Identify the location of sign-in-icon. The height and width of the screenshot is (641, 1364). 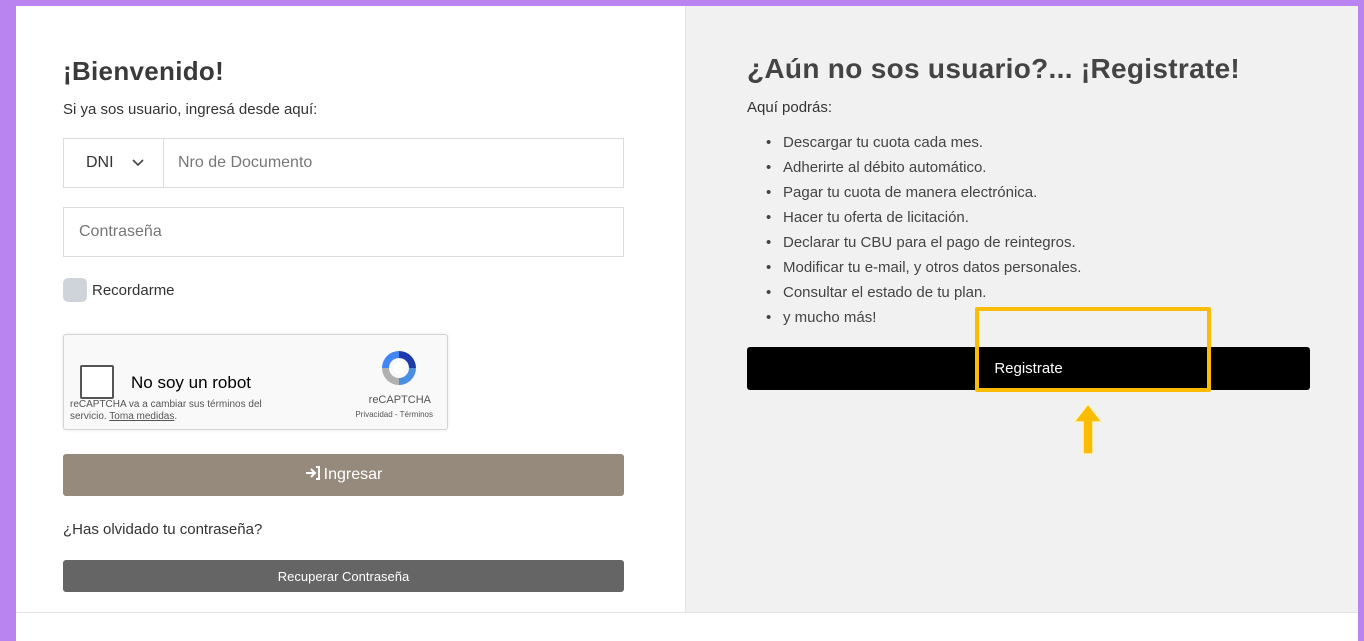
(313, 475).